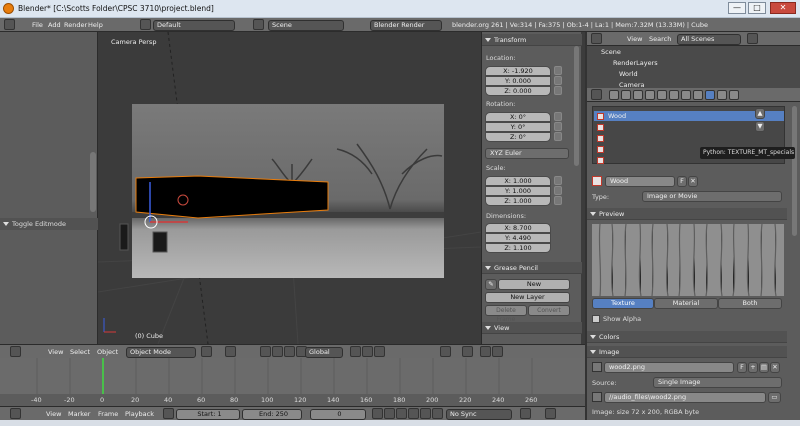 The height and width of the screenshot is (426, 800). Describe the element at coordinates (527, 153) in the screenshot. I see `rotation-mode-dropdown: XYZ Euler` at that location.